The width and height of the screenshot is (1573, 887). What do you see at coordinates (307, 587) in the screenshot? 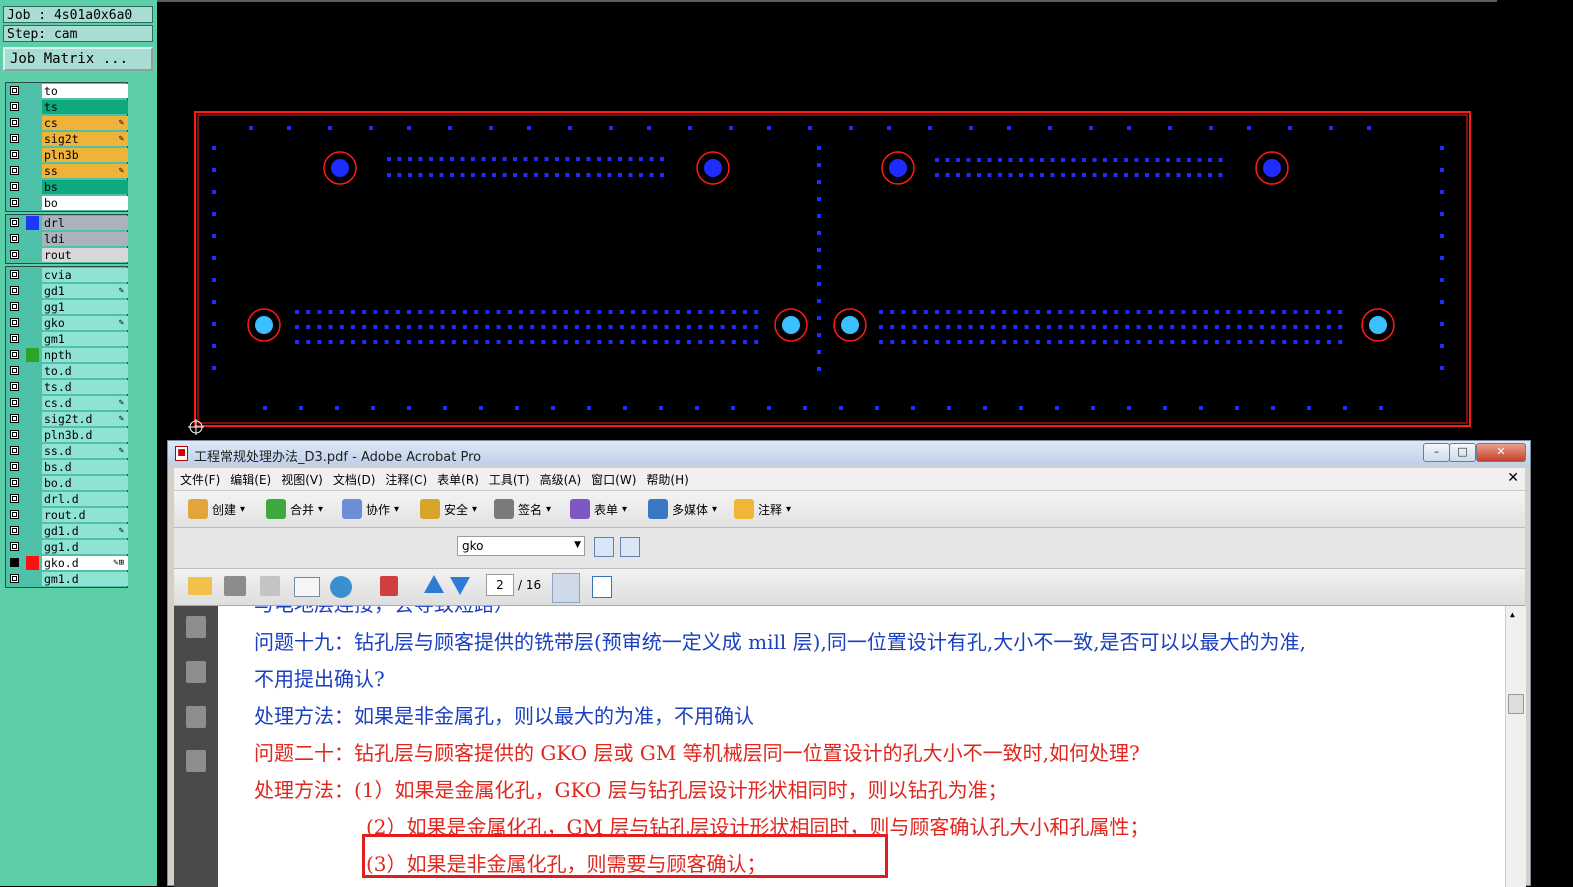
I see `email-icon` at bounding box center [307, 587].